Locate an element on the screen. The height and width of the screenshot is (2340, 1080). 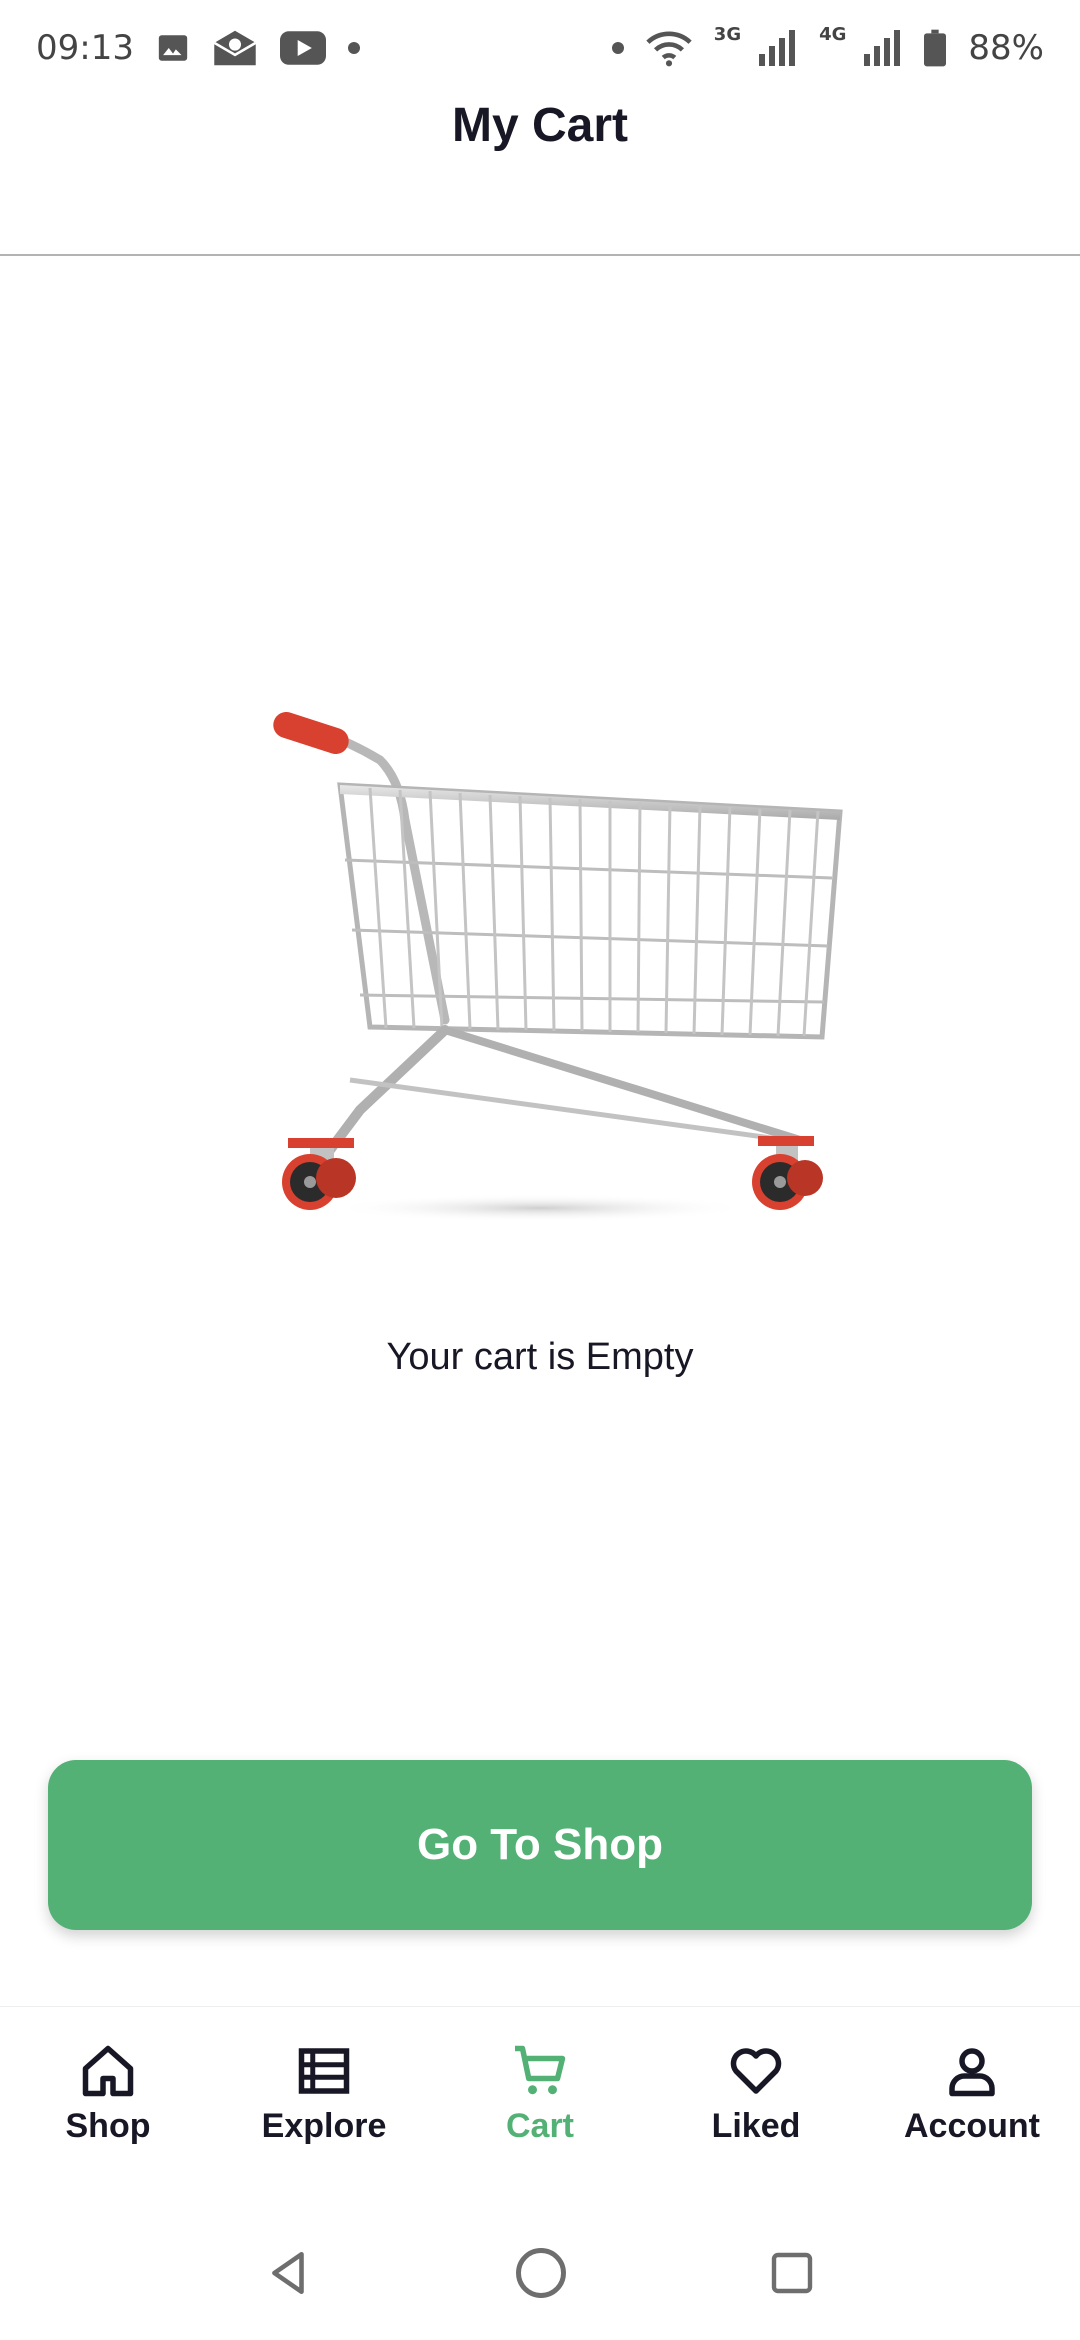
go-to-shop-button: Go To Shop is located at coordinates (540, 1845).